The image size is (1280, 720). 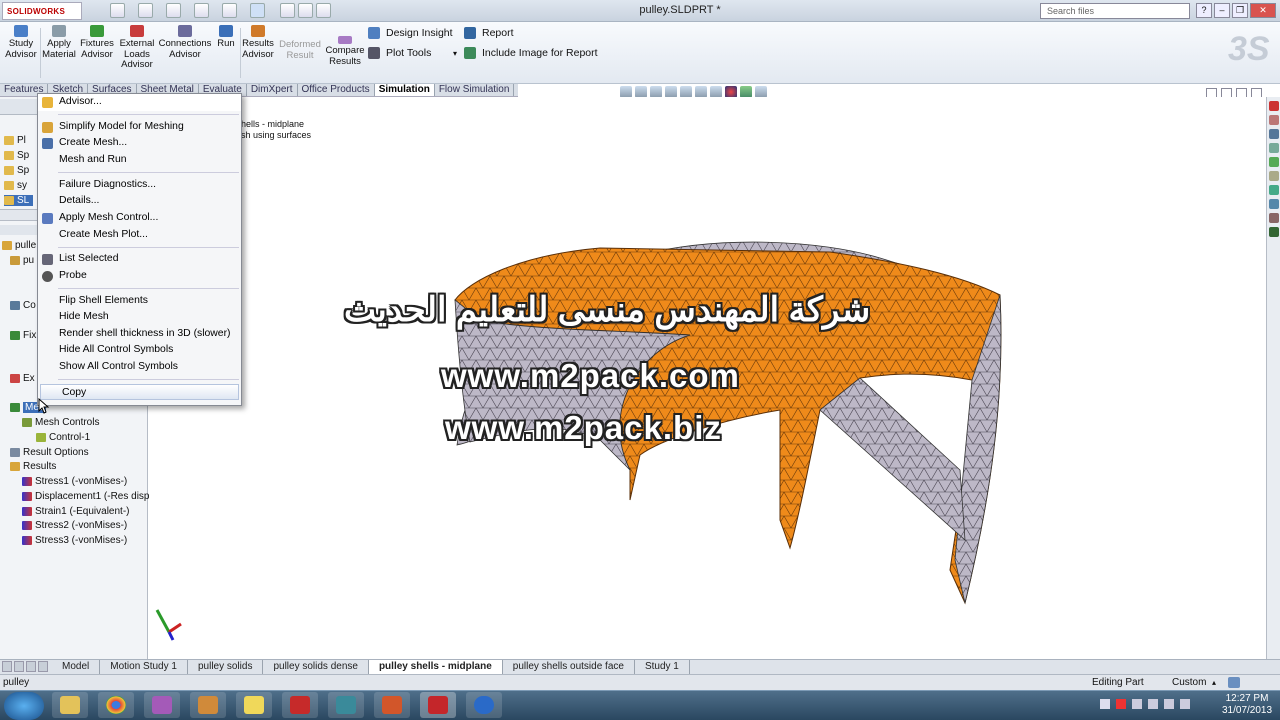 I want to click on save-icon, so click(x=173, y=10).